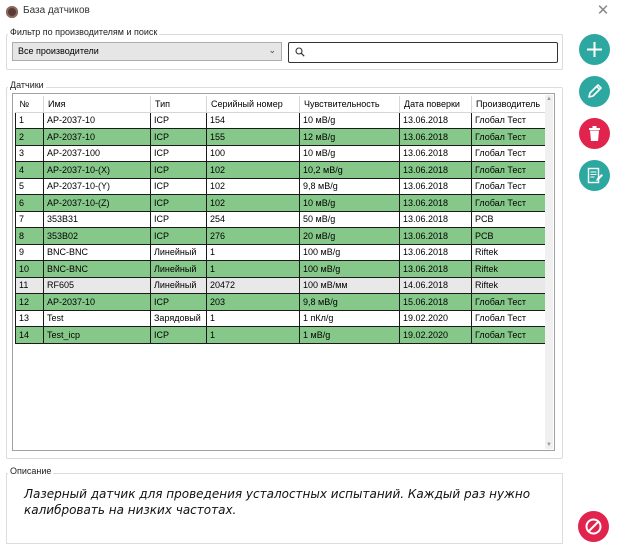 The height and width of the screenshot is (548, 620). What do you see at coordinates (97, 153) in the screenshot?
I see `cell-name: AP-2037-100` at bounding box center [97, 153].